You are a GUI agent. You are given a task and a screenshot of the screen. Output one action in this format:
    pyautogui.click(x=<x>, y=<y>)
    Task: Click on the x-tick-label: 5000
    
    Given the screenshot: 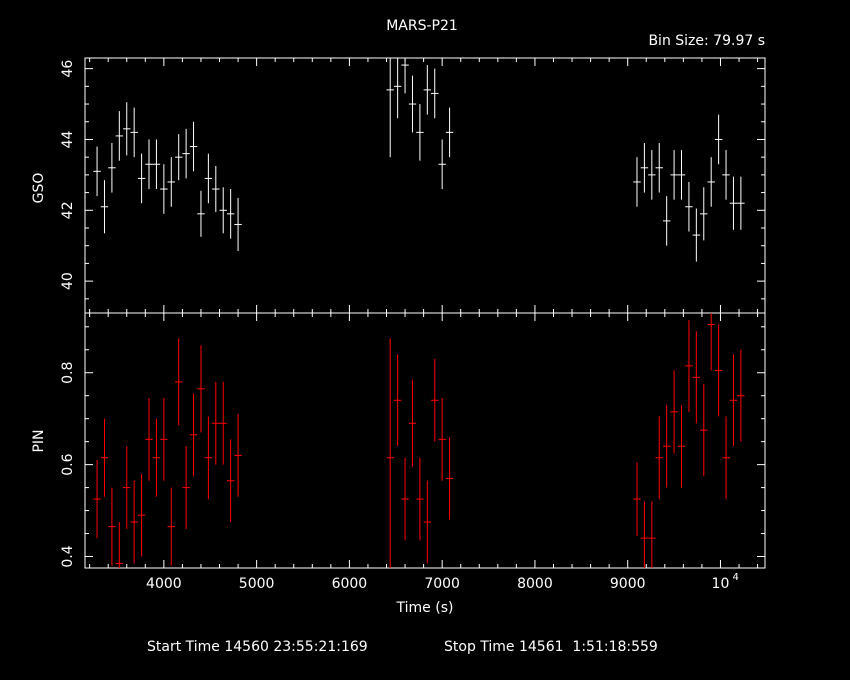 What is the action you would take?
    pyautogui.click(x=257, y=584)
    